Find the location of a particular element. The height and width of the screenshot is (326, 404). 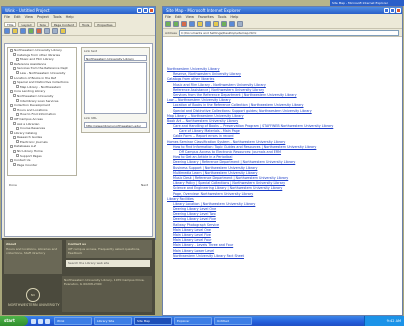

site-search-input: Search the Library web site is located at coordinates (108, 263).